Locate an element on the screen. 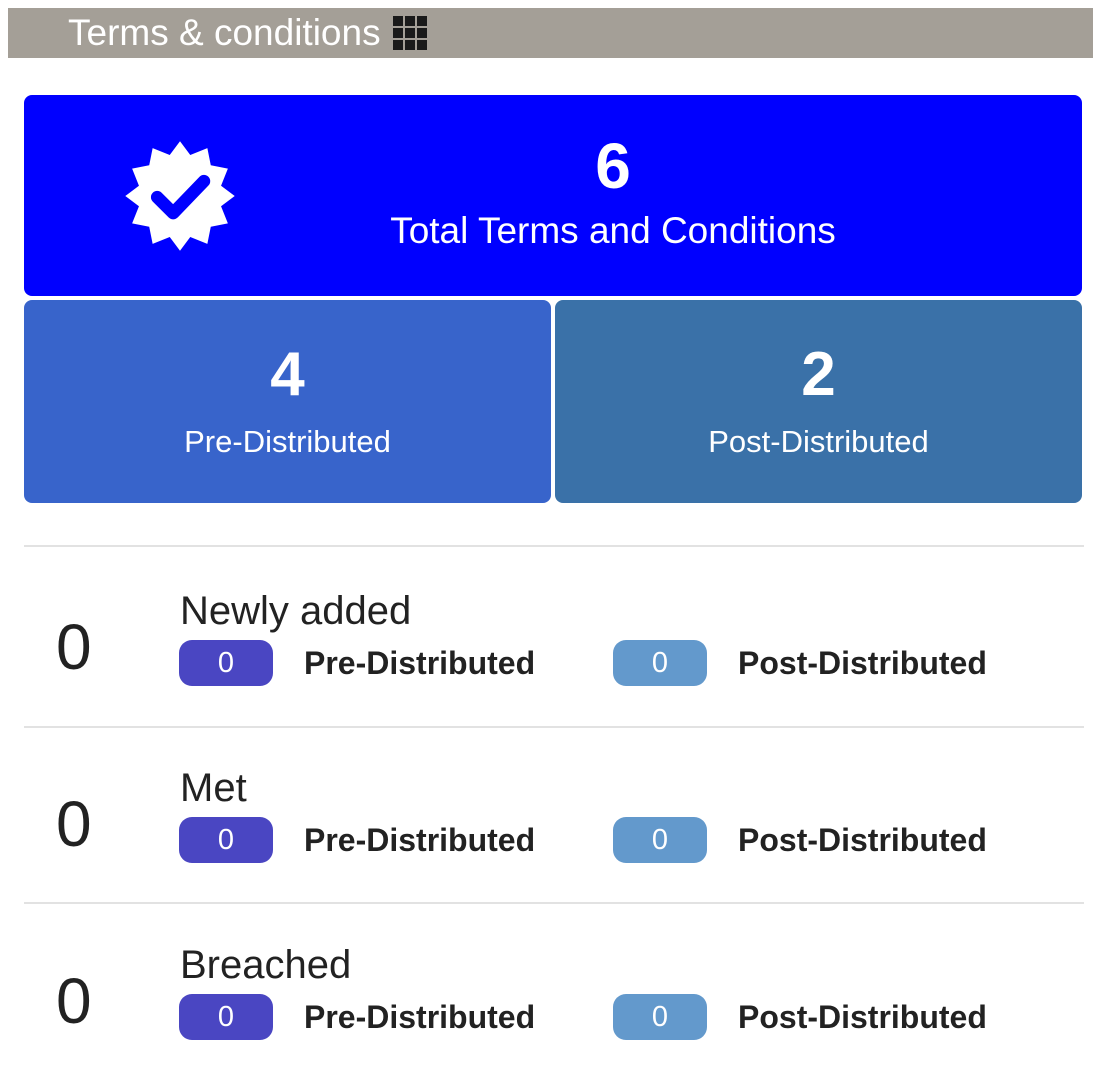  post-distributed-count: 2 is located at coordinates (818, 374).